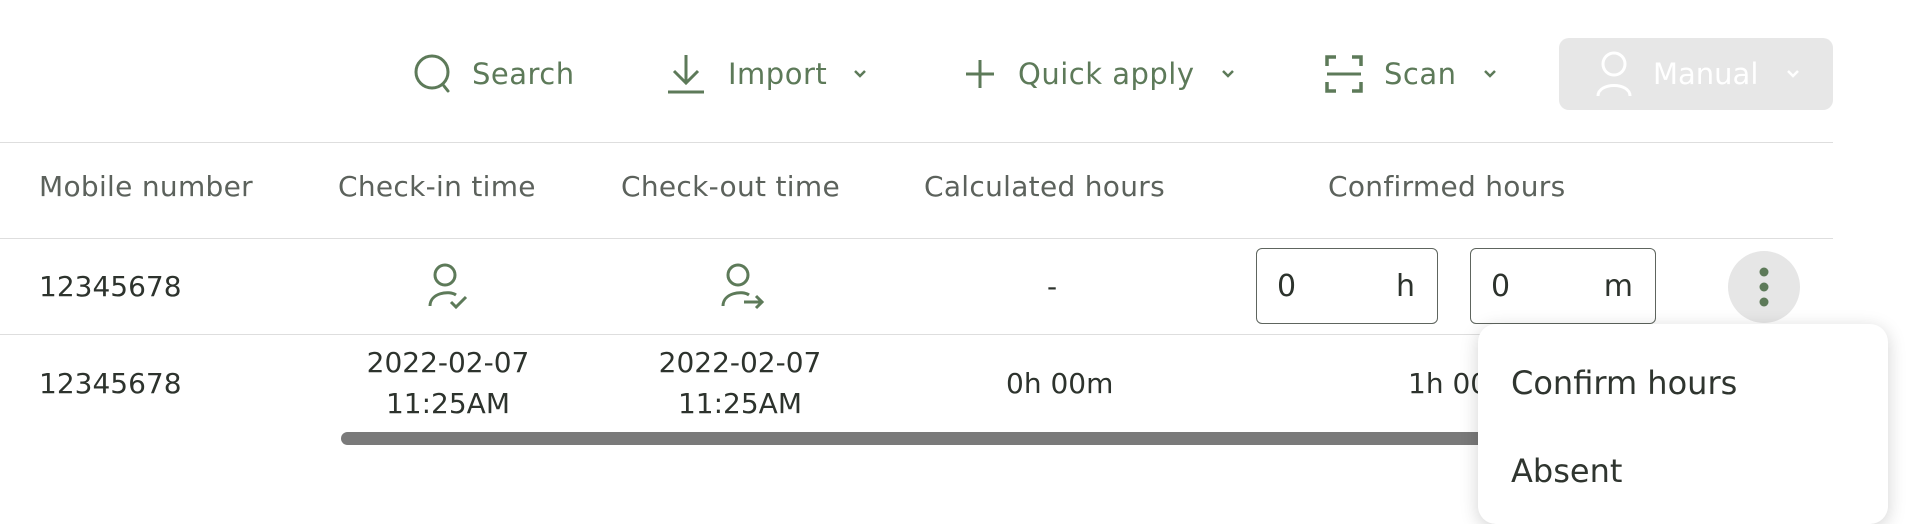  I want to click on options-menu: Confirm hours Absent, so click(1683, 424).